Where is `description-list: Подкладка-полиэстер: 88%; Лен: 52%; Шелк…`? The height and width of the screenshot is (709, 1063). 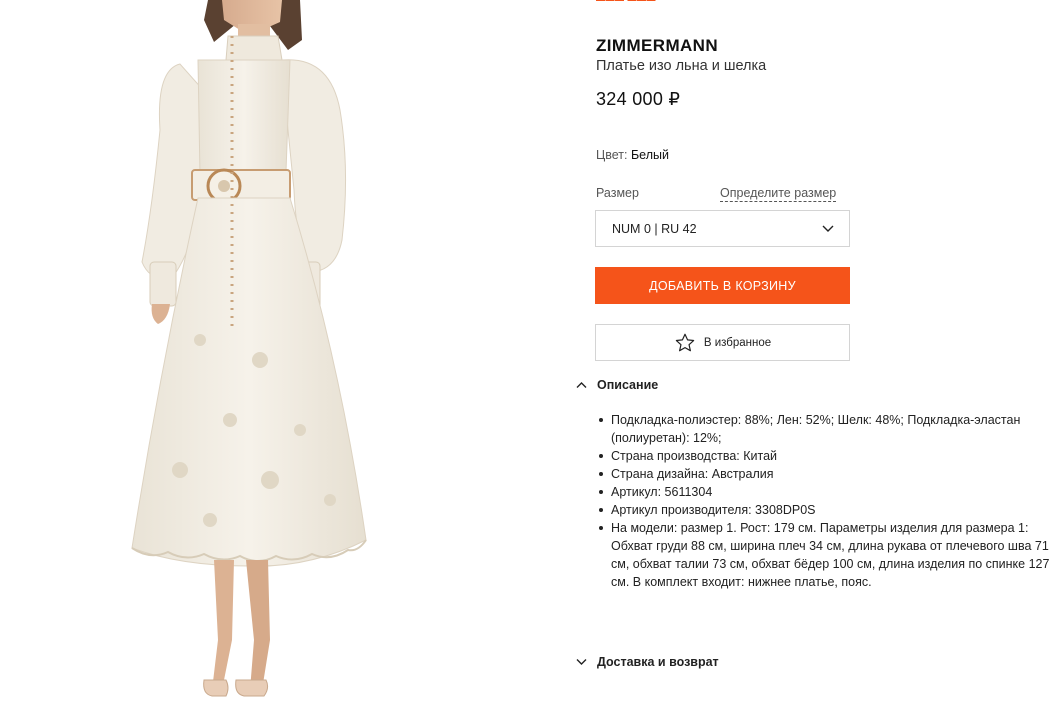 description-list: Подкладка-полиэстер: 88%; Лен: 52%; Шелк… is located at coordinates (827, 501).